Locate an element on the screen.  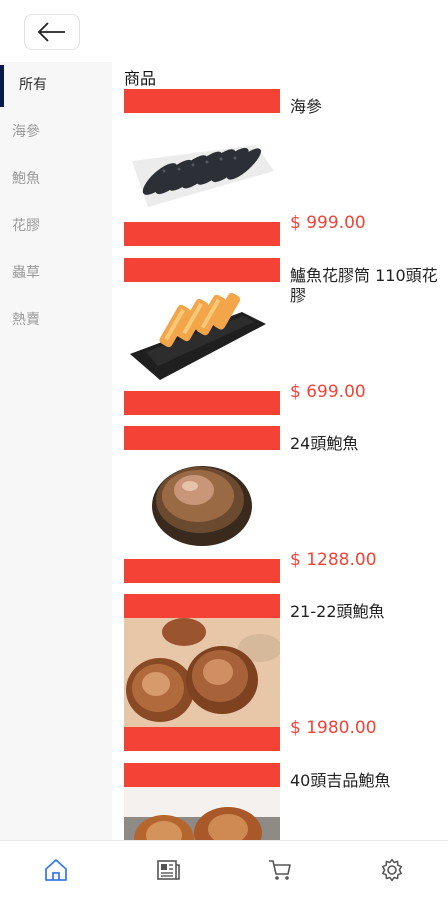
news-icon is located at coordinates (168, 870).